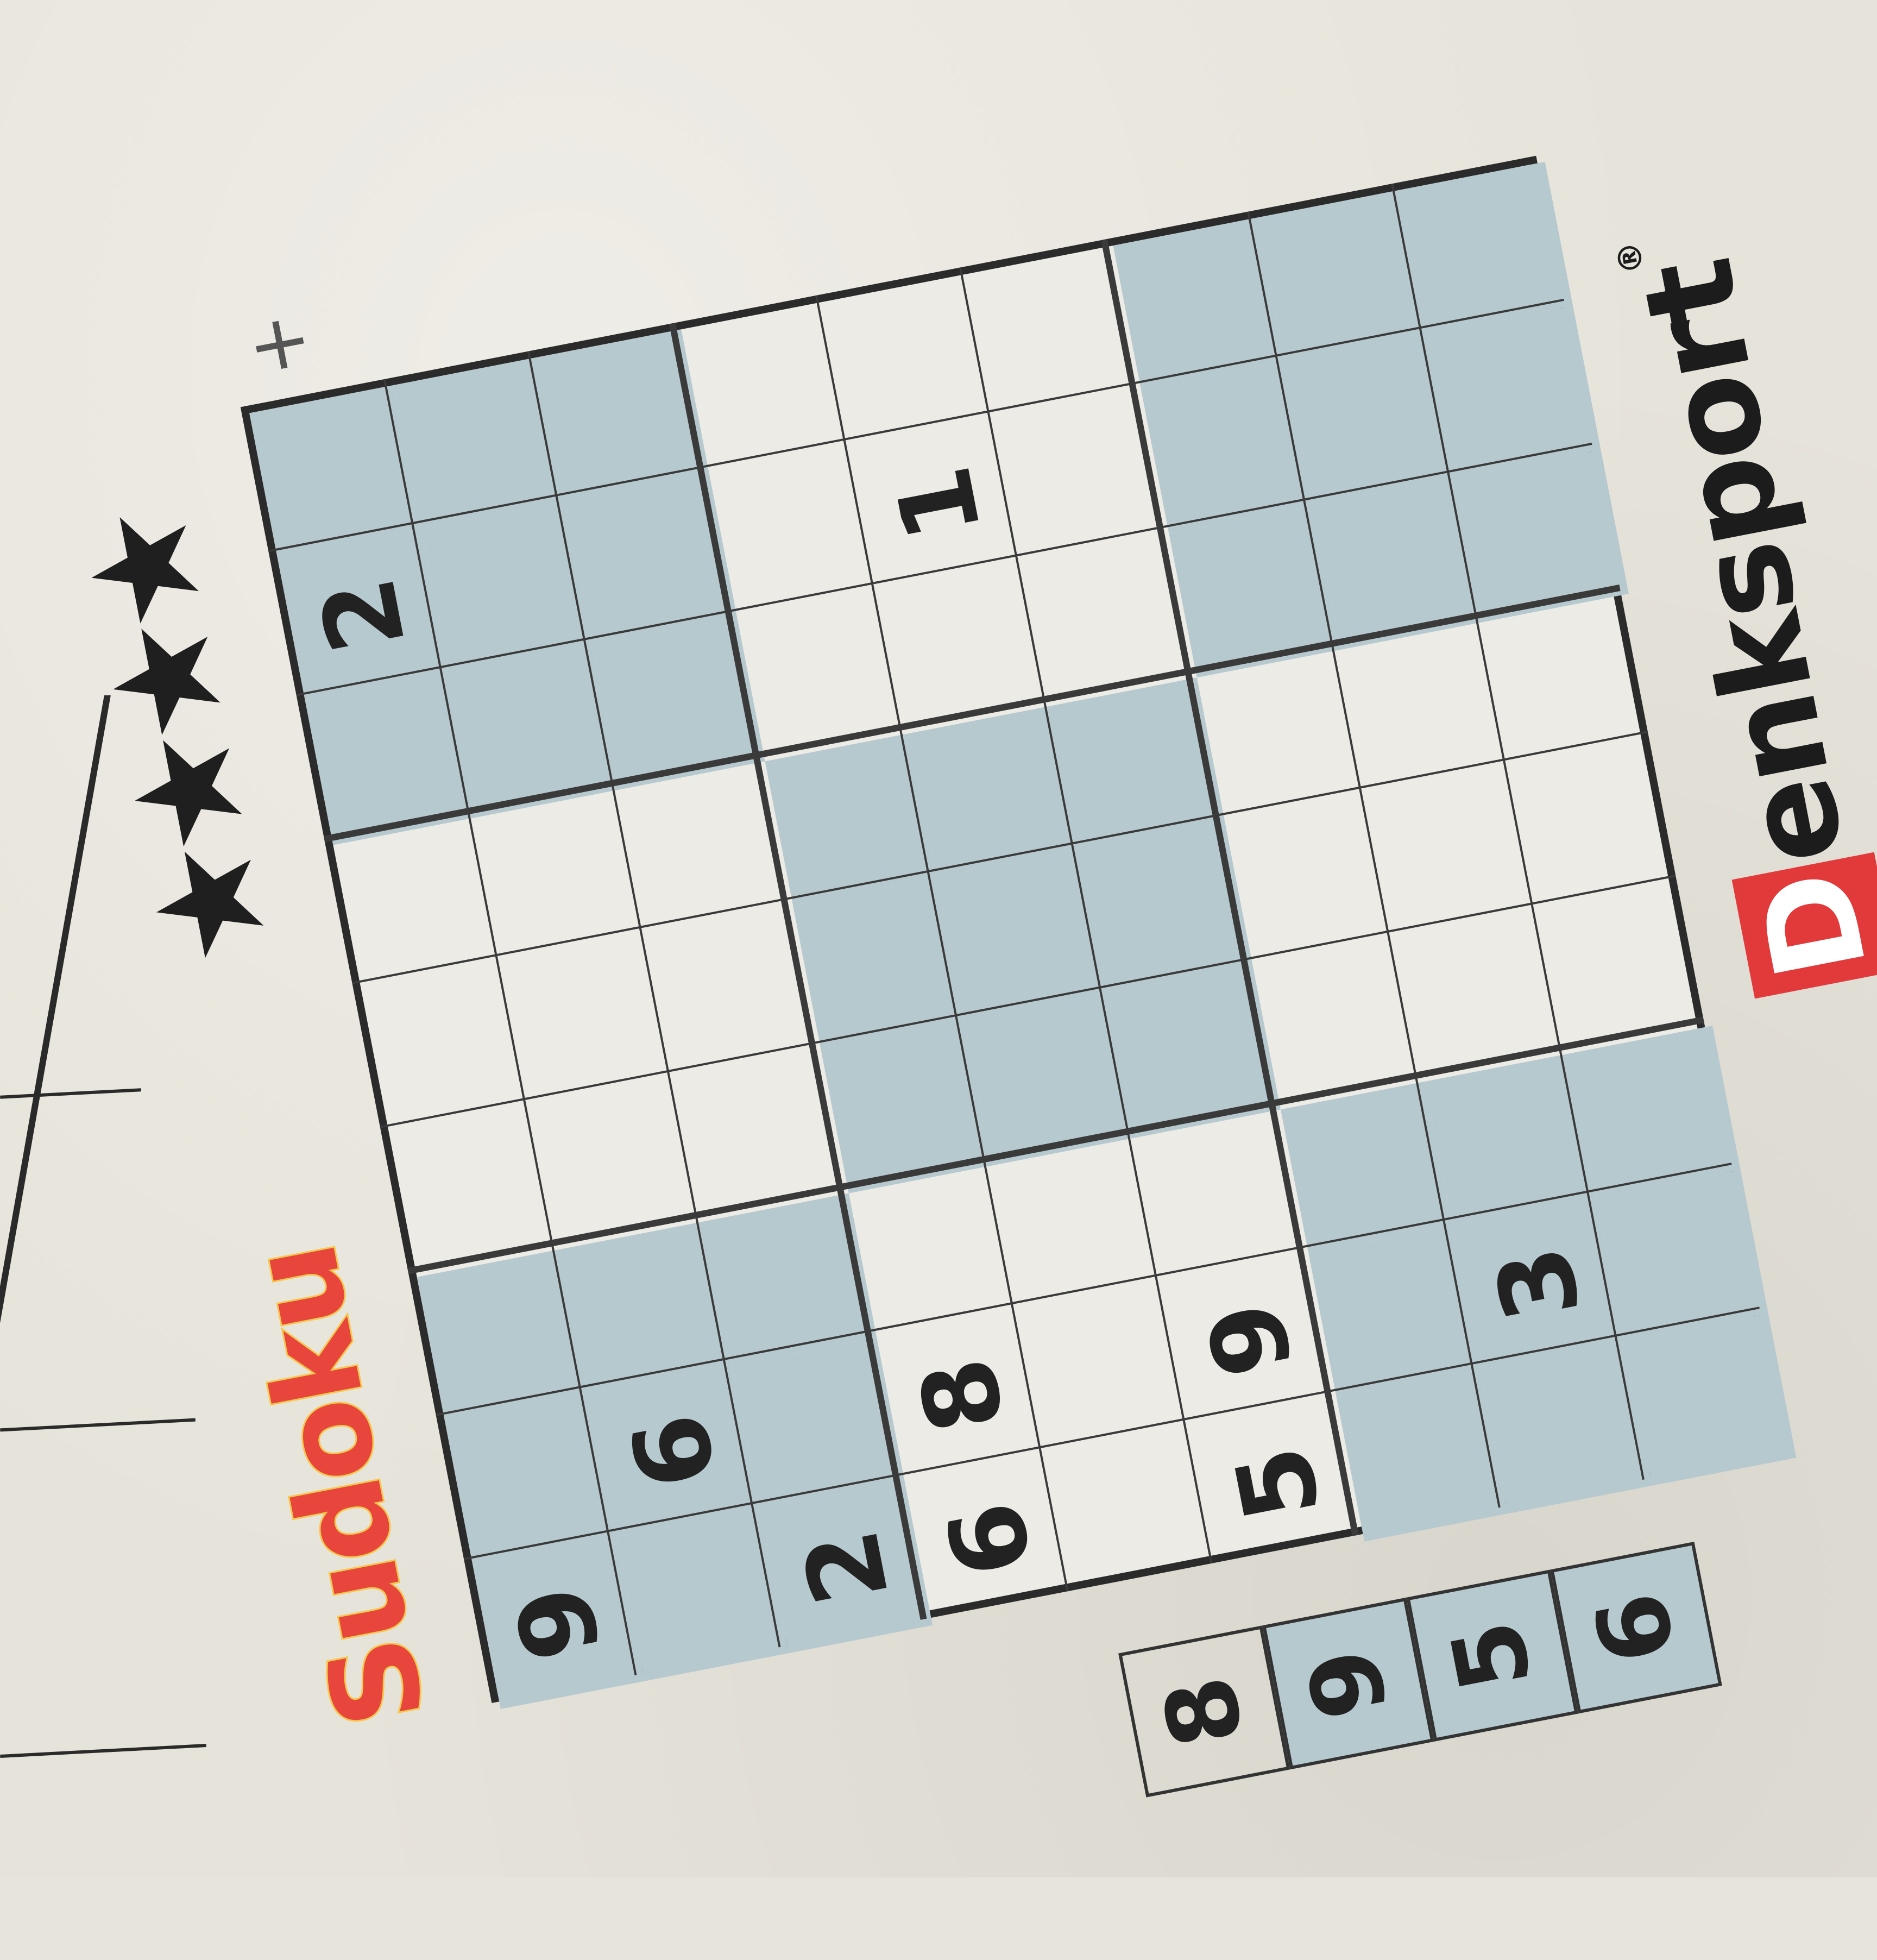 The image size is (1877, 1960). I want to click on sudoku-cell: 5, so click(1278, 1483).